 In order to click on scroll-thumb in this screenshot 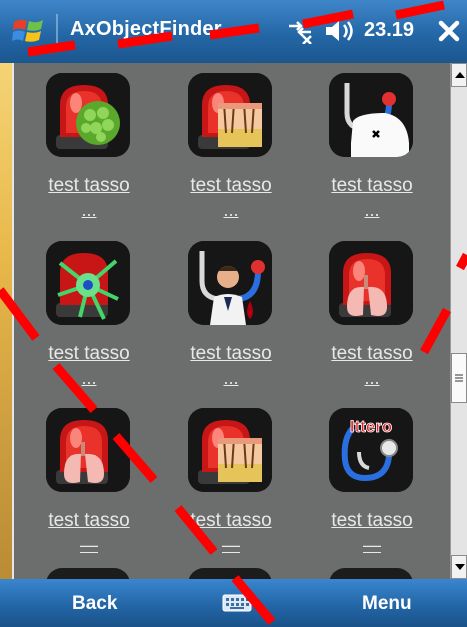, I will do `click(459, 378)`.